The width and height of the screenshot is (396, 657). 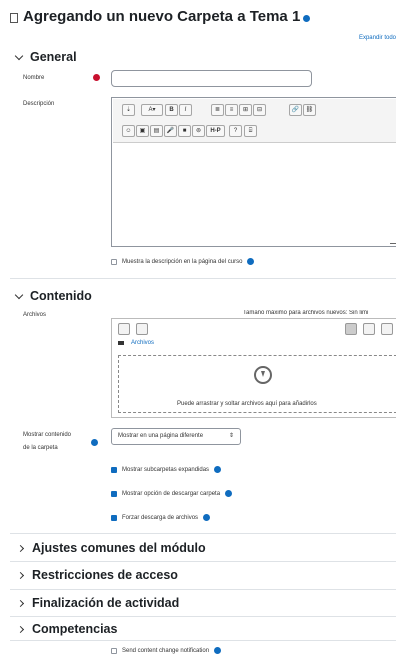 What do you see at coordinates (119, 548) in the screenshot?
I see `section-common-settings-title: Ajustes comunes del módulo` at bounding box center [119, 548].